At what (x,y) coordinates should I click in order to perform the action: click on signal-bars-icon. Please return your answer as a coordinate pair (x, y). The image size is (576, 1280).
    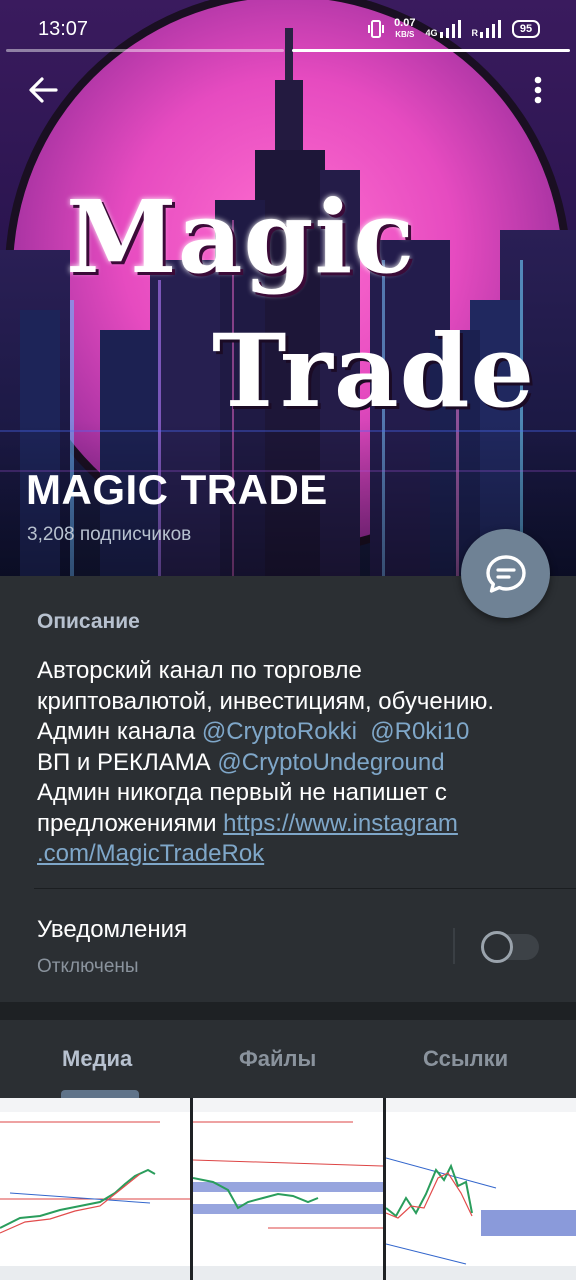
    Looking at the image, I should click on (450, 29).